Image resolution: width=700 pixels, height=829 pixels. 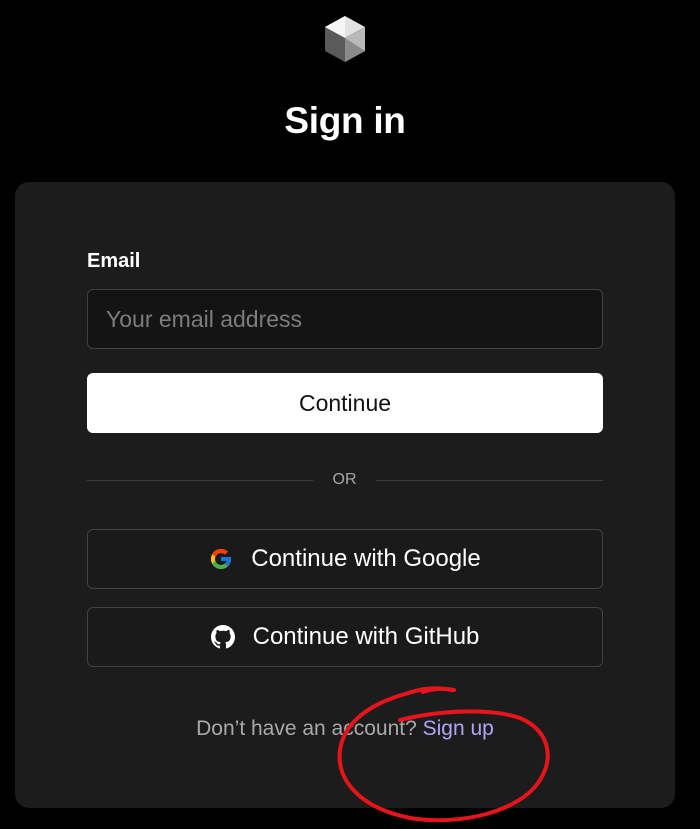 What do you see at coordinates (489, 480) in the screenshot?
I see `divider-line-right` at bounding box center [489, 480].